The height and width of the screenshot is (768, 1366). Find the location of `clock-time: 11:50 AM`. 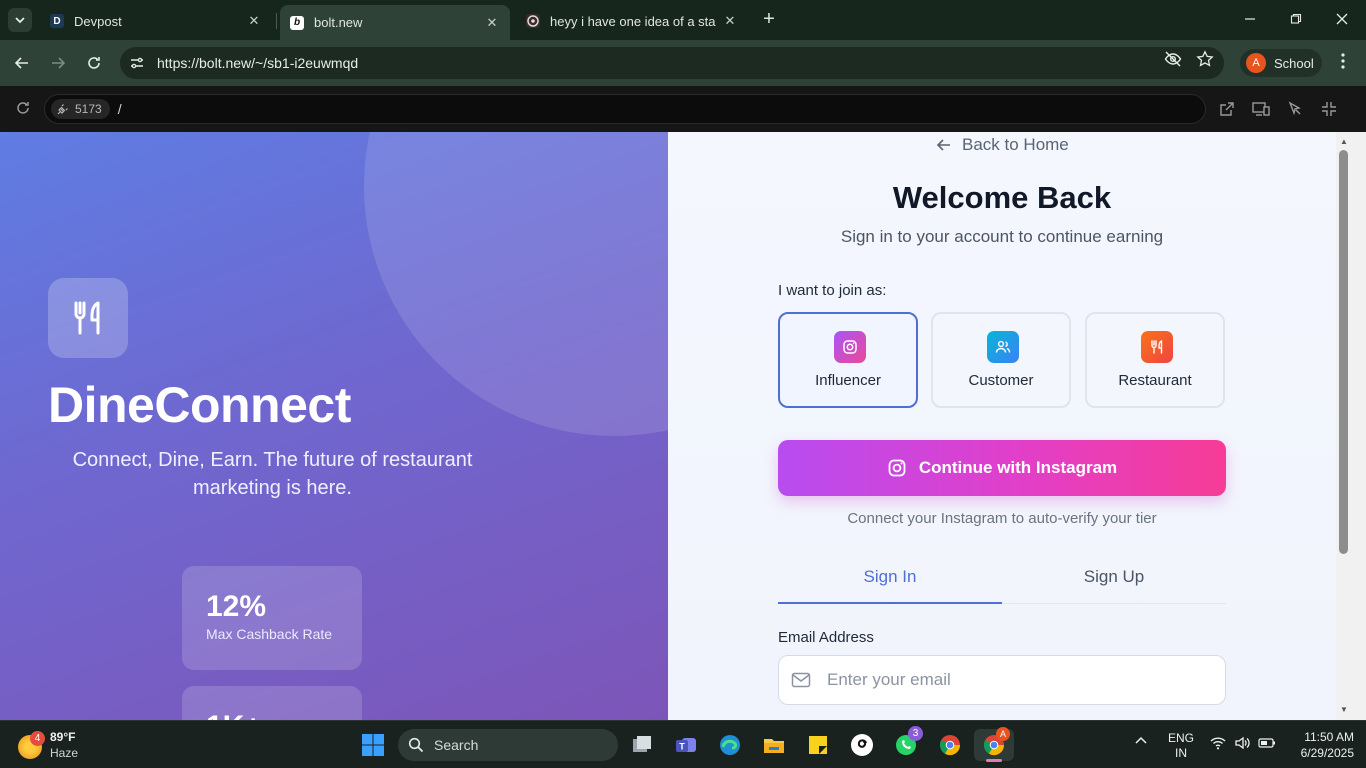

clock-time: 11:50 AM is located at coordinates (1329, 737).